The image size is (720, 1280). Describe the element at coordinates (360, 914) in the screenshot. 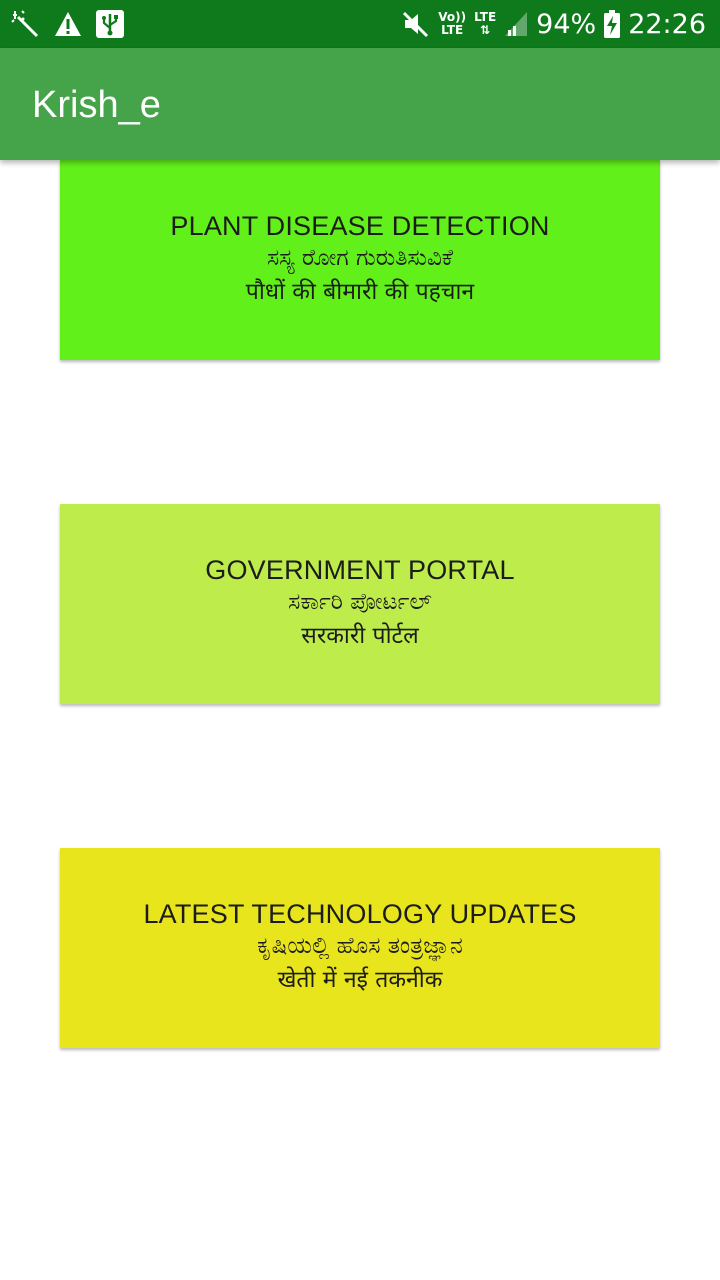

I see `card-title-english: LATEST TECHNOLOGY UPDATES` at that location.